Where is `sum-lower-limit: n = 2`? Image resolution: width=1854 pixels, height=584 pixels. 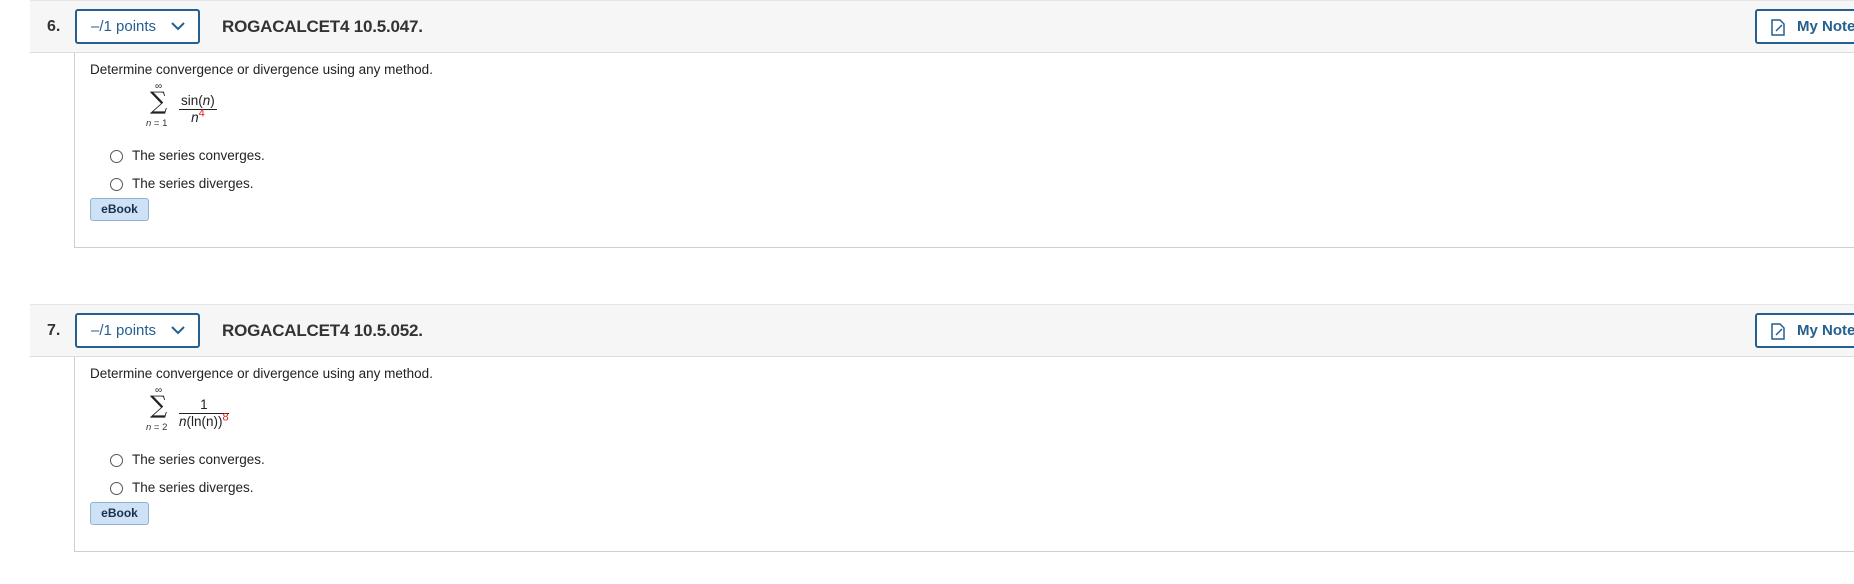 sum-lower-limit: n = 2 is located at coordinates (157, 427).